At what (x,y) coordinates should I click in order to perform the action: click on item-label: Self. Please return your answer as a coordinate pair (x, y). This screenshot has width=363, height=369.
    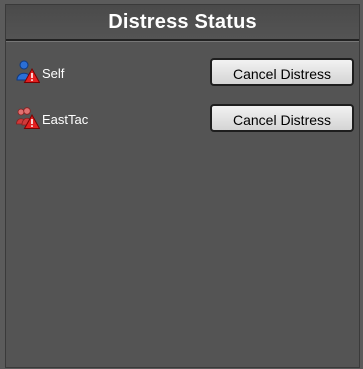
    Looking at the image, I should click on (53, 73).